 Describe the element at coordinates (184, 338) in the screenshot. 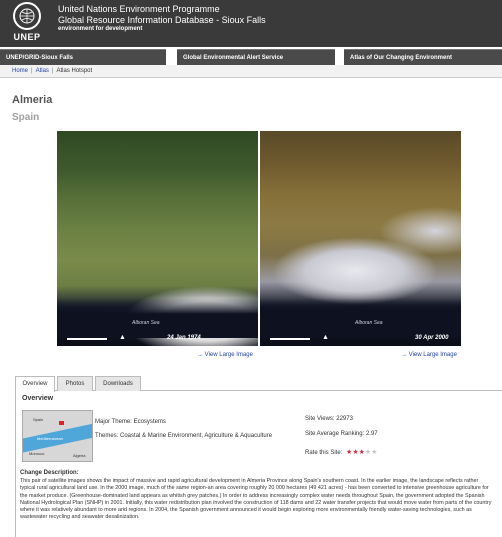

I see `image-date: 24 Jan 1974` at that location.